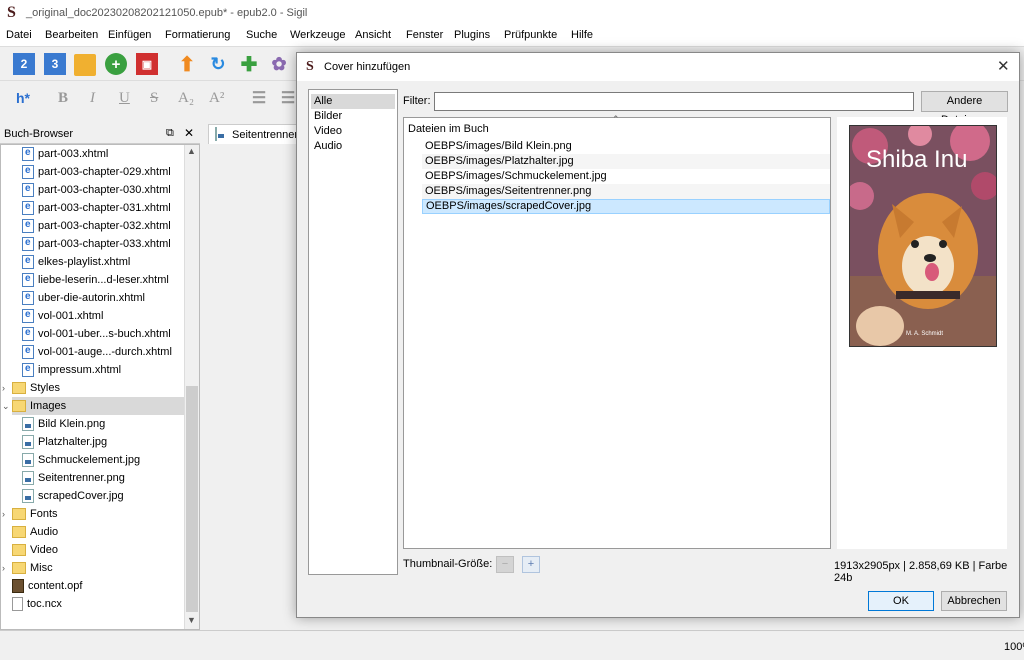 The image size is (1024, 660). What do you see at coordinates (19, 568) in the screenshot?
I see `folder-icon` at bounding box center [19, 568].